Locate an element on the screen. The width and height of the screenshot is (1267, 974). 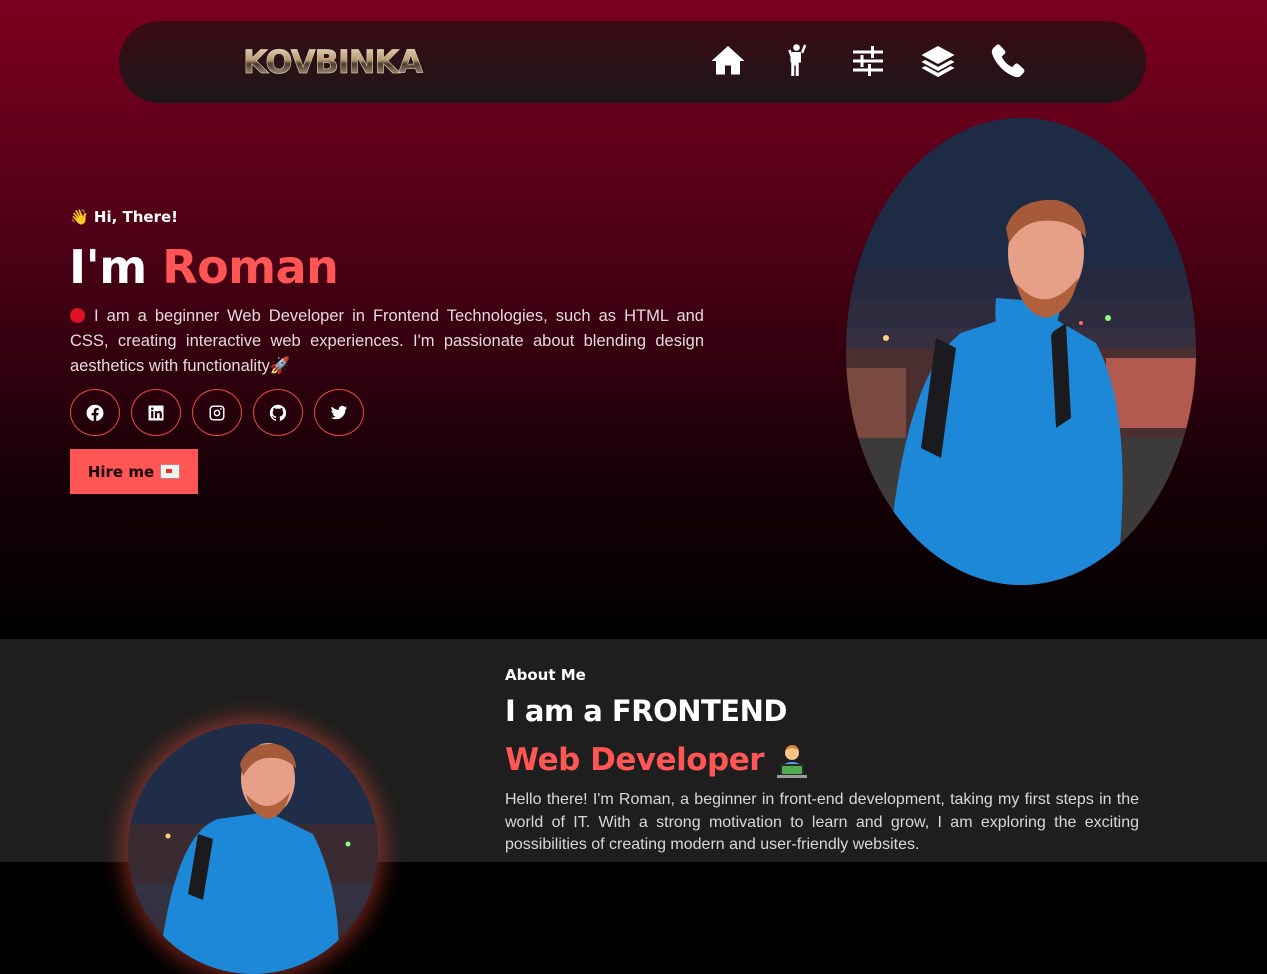
phone-icon is located at coordinates (1008, 61).